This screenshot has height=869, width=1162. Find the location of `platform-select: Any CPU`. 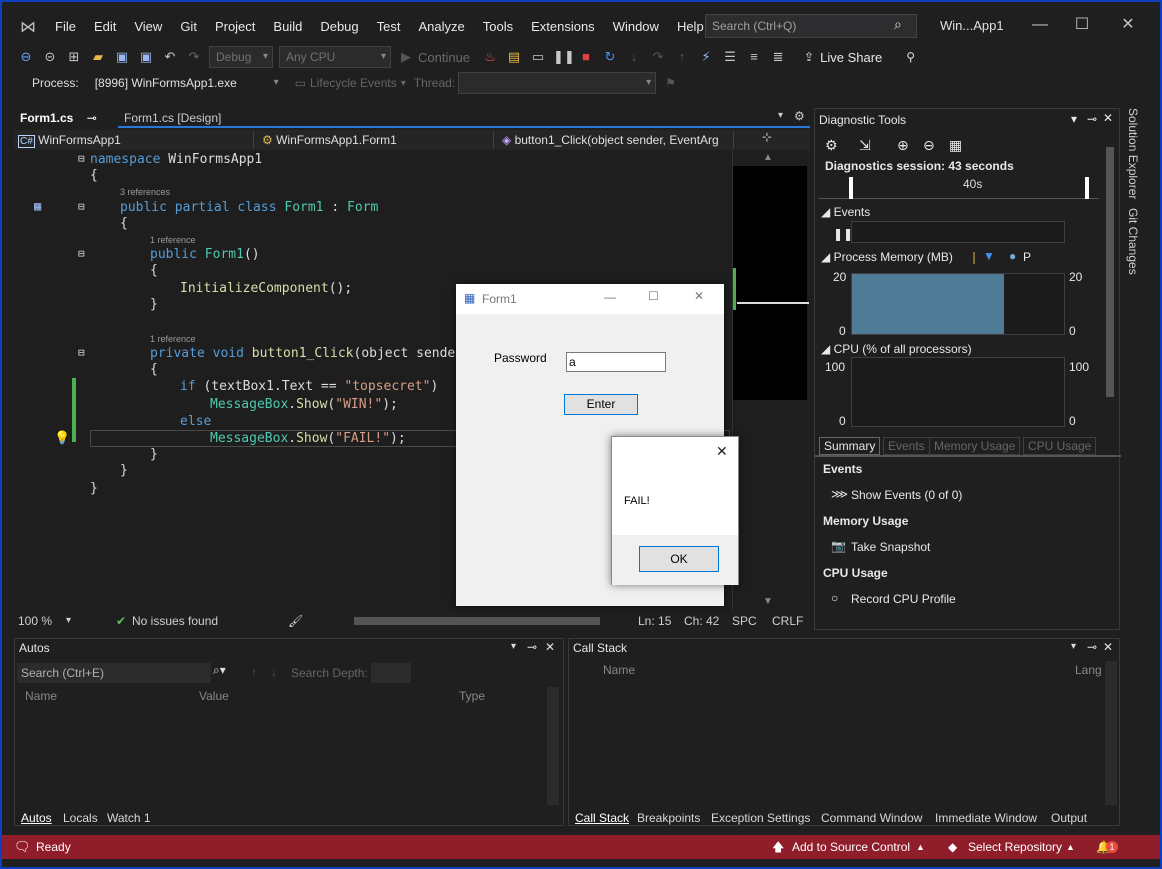

platform-select: Any CPU is located at coordinates (335, 57).